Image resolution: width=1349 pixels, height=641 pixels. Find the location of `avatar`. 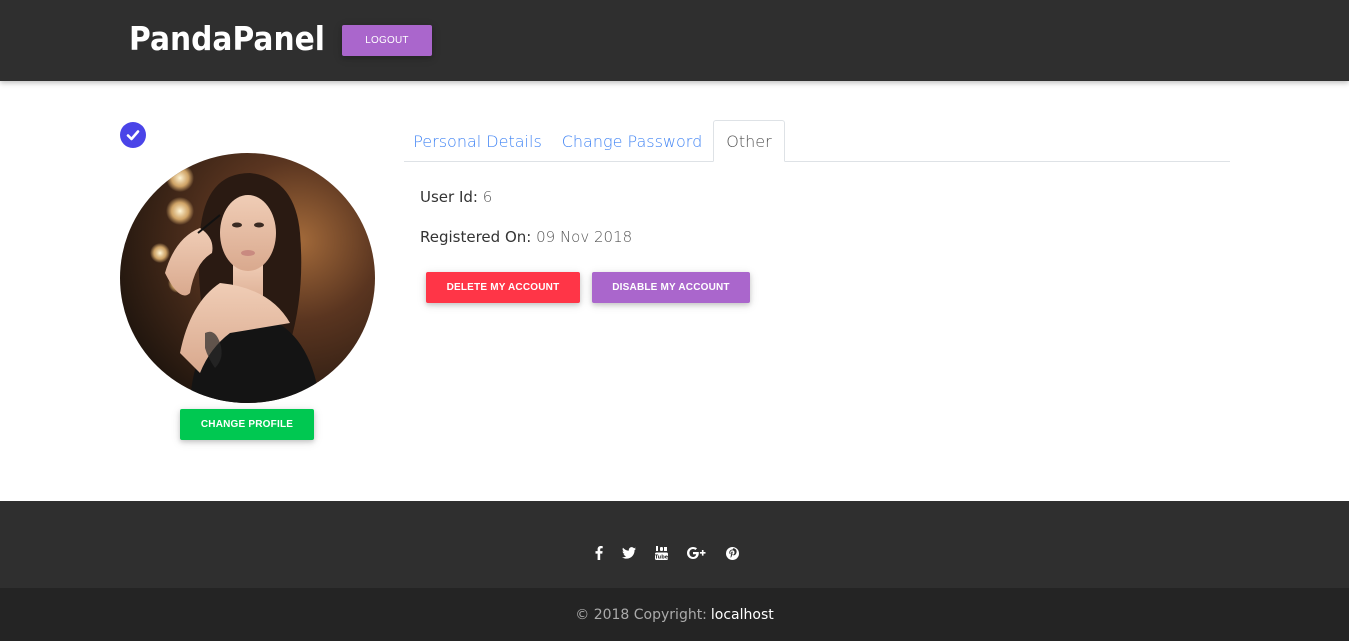

avatar is located at coordinates (247, 278).